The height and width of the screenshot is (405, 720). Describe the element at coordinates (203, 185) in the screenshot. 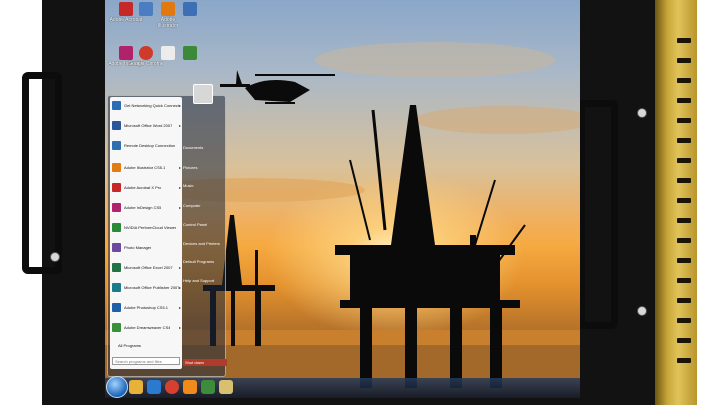

I see `place-link: Music` at that location.